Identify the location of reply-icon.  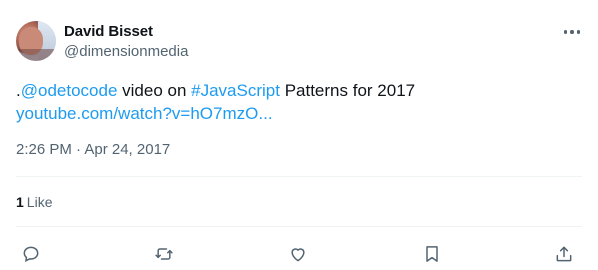
(31, 254).